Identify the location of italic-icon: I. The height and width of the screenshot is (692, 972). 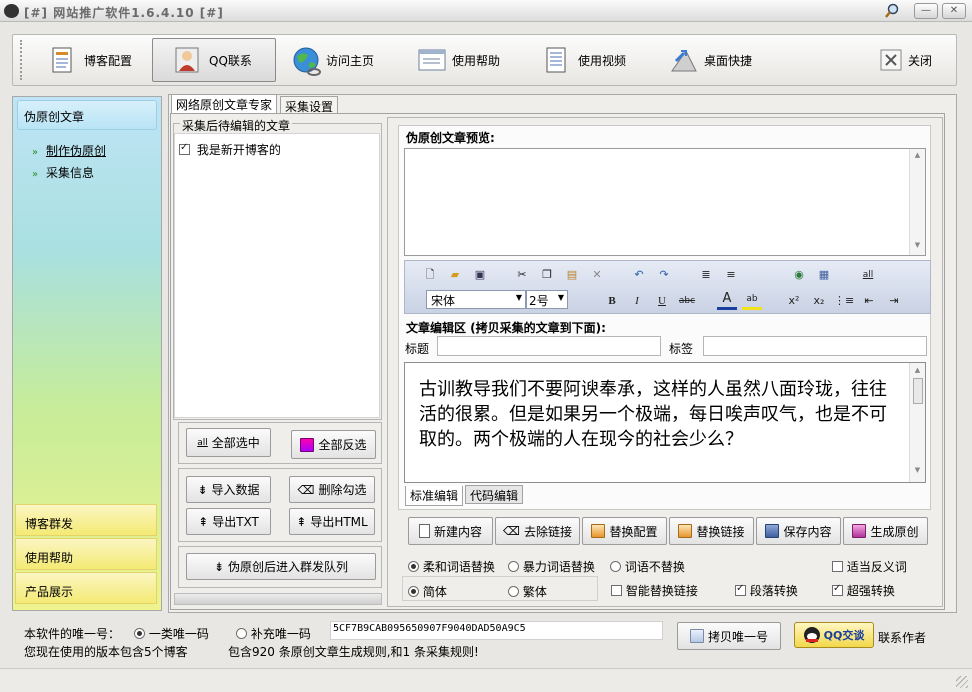
(637, 301).